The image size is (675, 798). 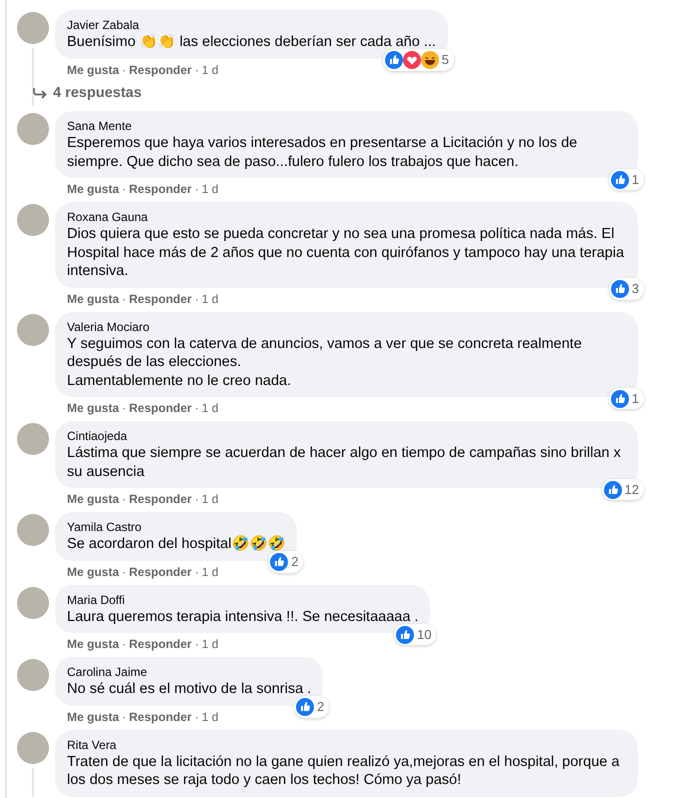 I want to click on comment-text: Se acordaron del hospital🤣🤣🤣, so click(x=176, y=544).